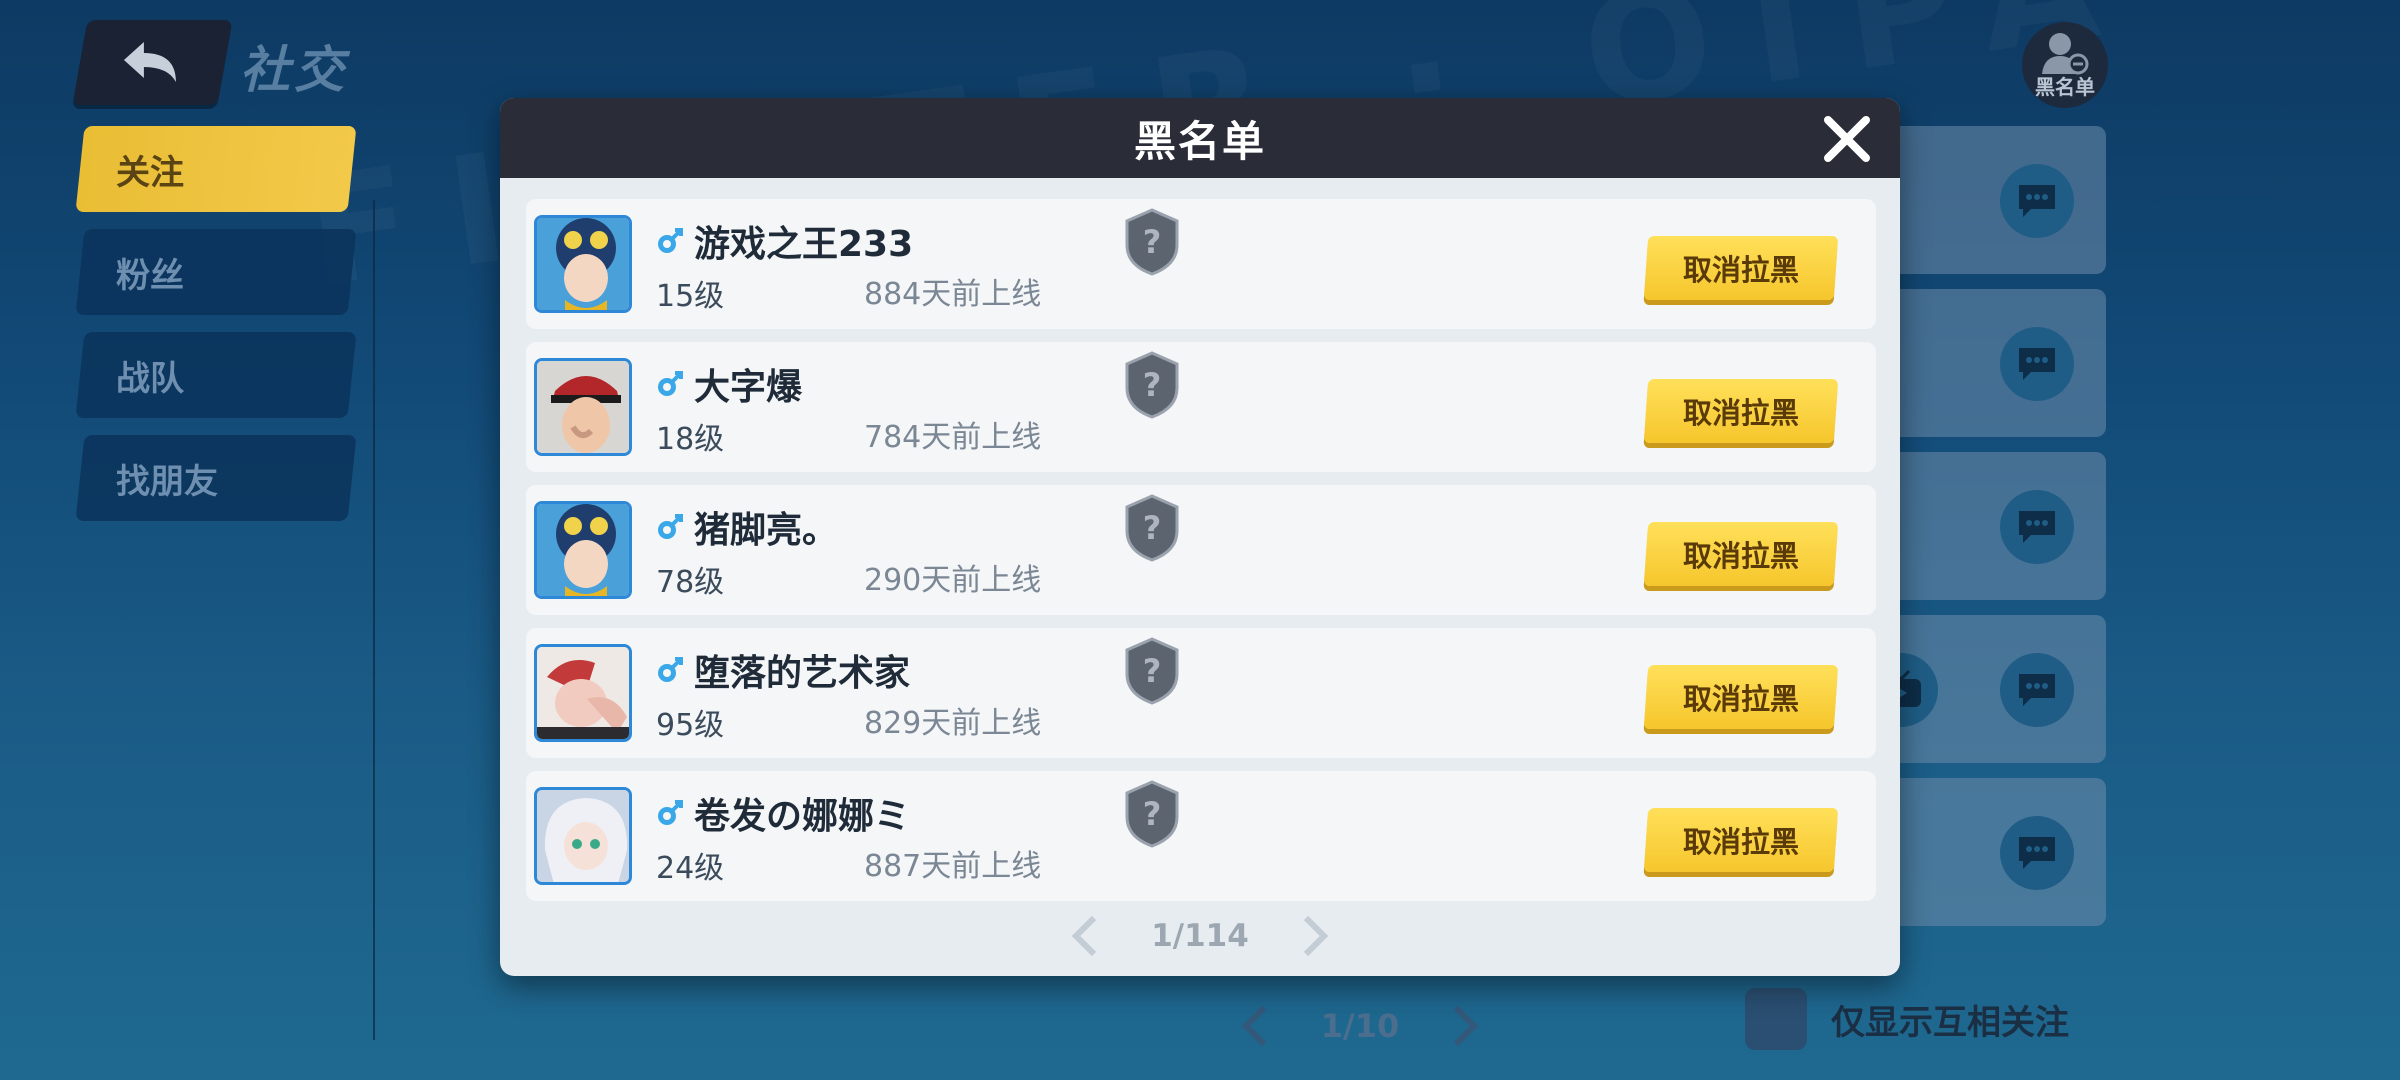  Describe the element at coordinates (150, 378) in the screenshot. I see `tab-team-label: 战队` at that location.